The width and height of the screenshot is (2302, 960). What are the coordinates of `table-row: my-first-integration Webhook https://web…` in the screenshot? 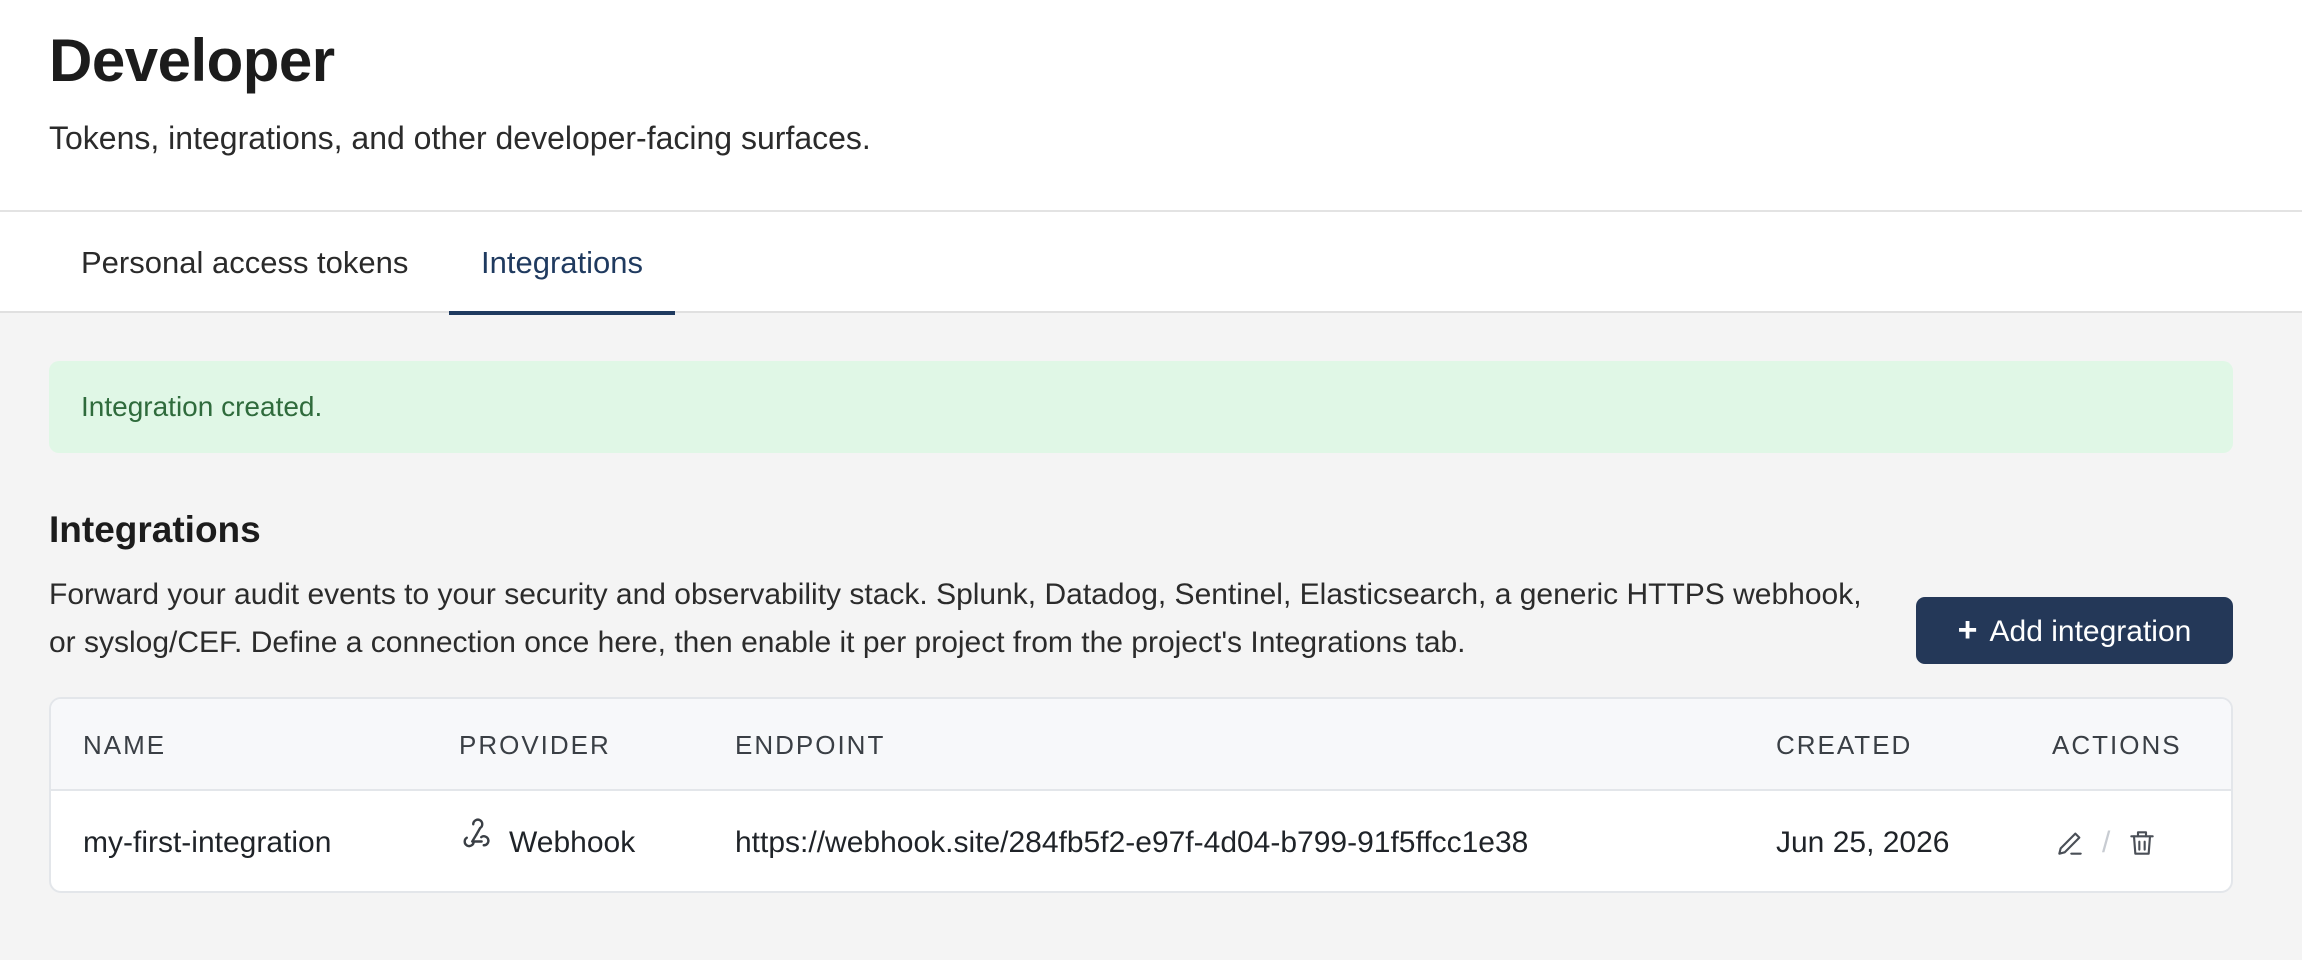 It's located at (1141, 842).